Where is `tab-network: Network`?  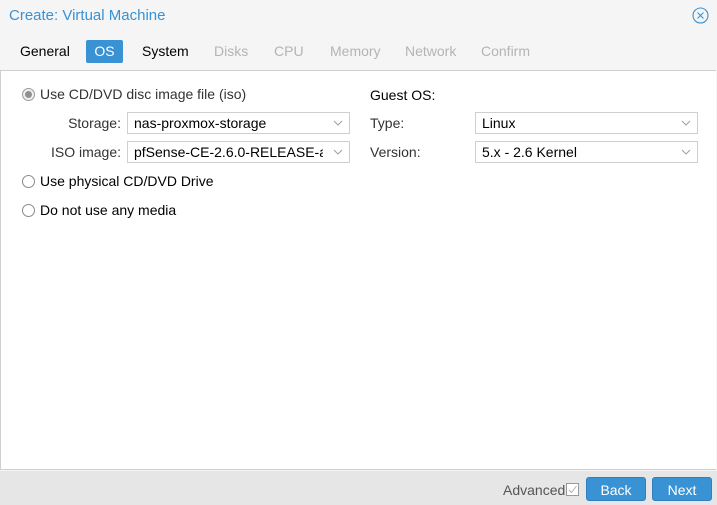
tab-network: Network is located at coordinates (431, 51).